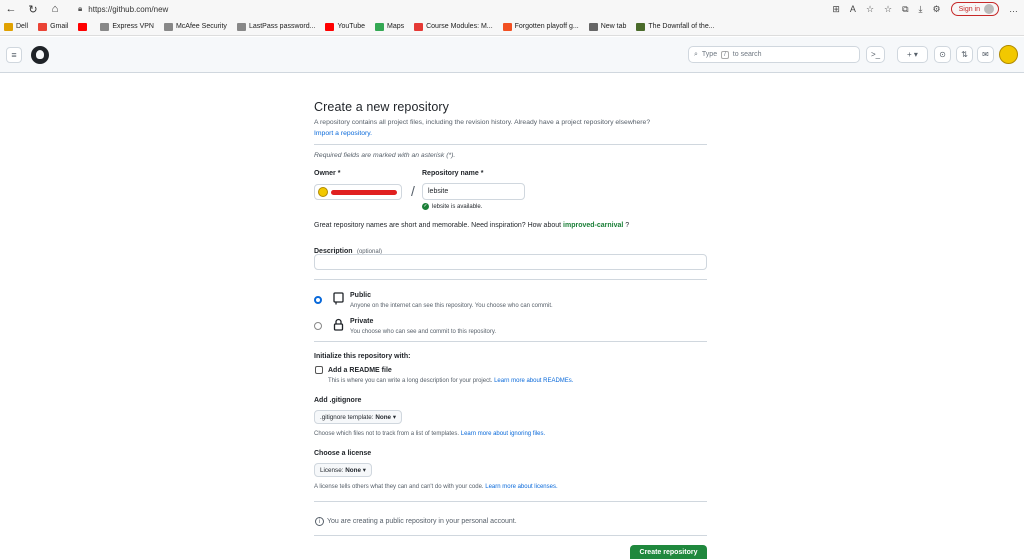  I want to click on license-learn-more-link: Learn more about licenses., so click(521, 487).